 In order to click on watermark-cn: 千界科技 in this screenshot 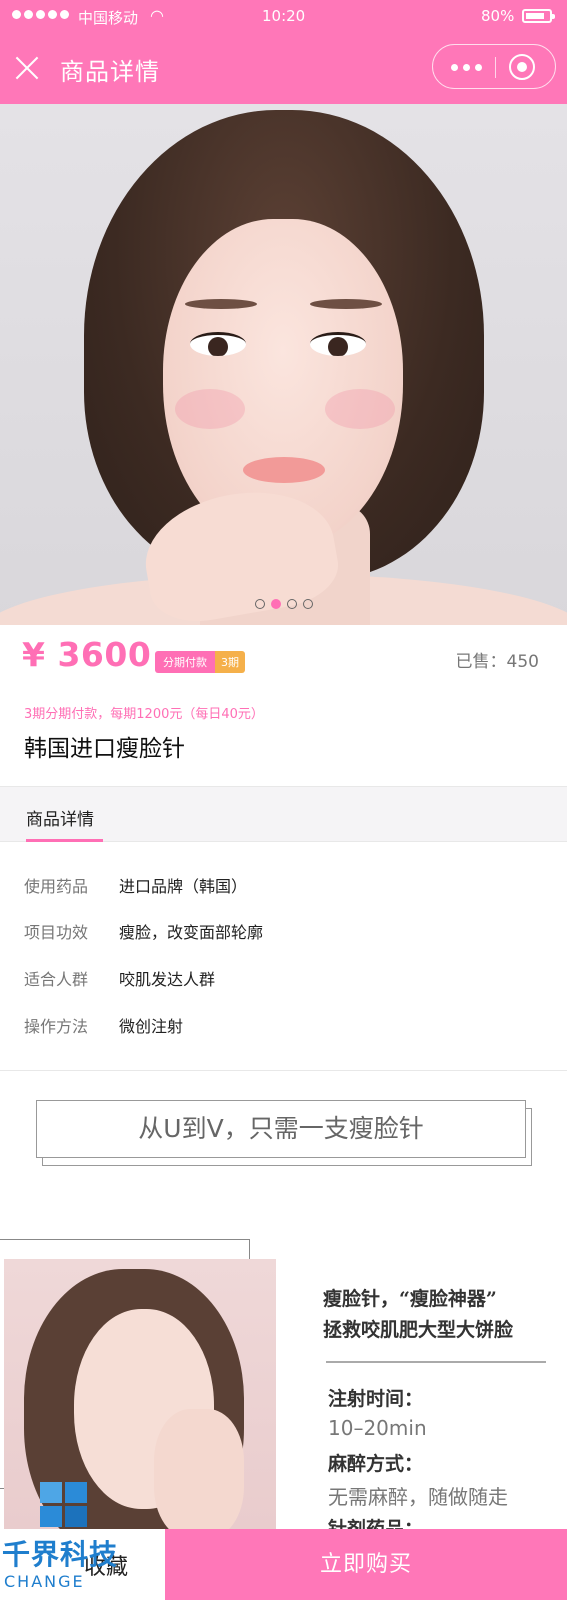, I will do `click(60, 1554)`.